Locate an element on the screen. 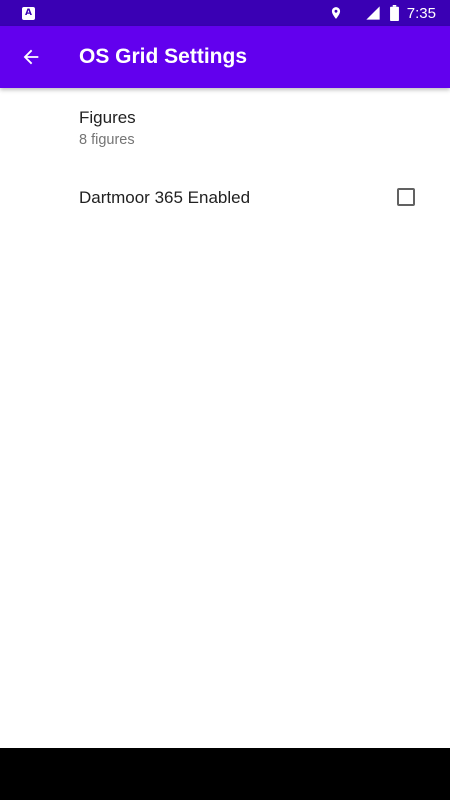 This screenshot has height=800, width=450. battery-icon is located at coordinates (394, 13).